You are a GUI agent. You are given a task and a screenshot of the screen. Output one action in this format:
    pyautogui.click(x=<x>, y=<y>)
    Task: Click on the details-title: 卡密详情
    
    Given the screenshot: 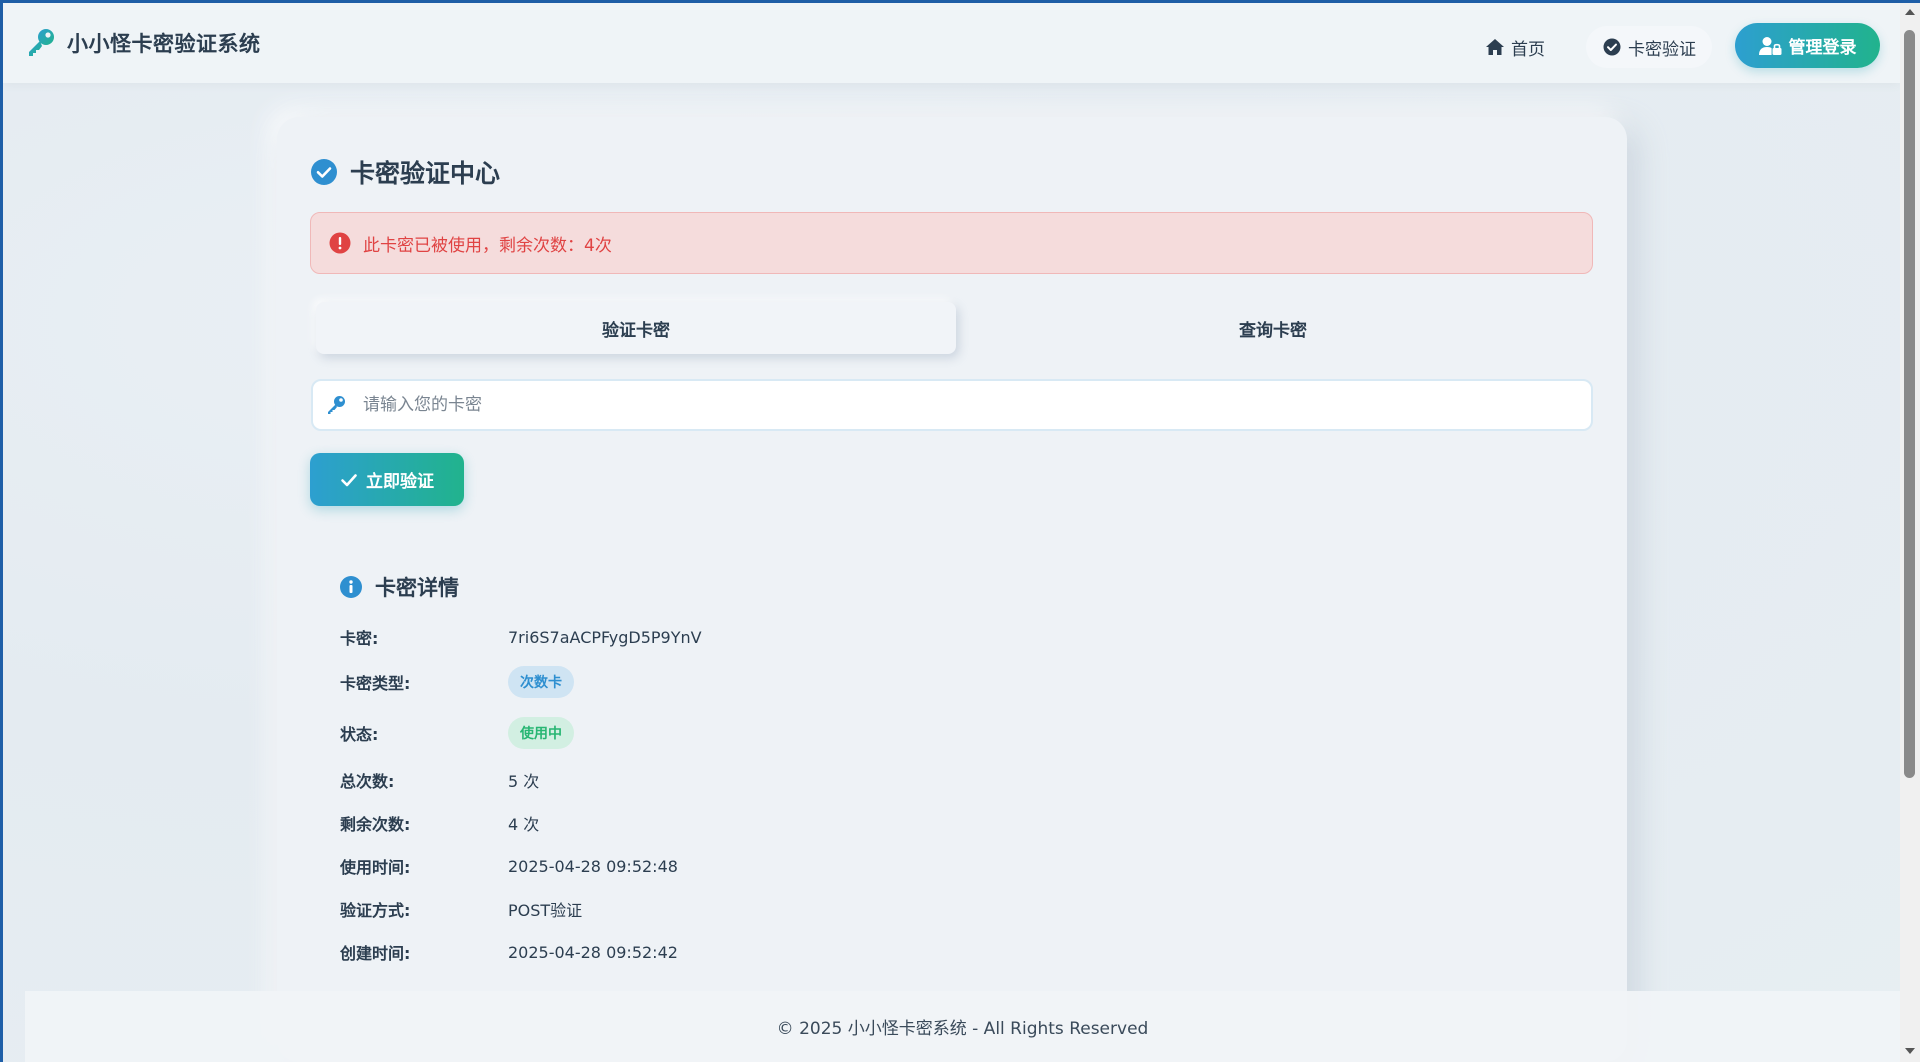 What is the action you would take?
    pyautogui.click(x=399, y=587)
    